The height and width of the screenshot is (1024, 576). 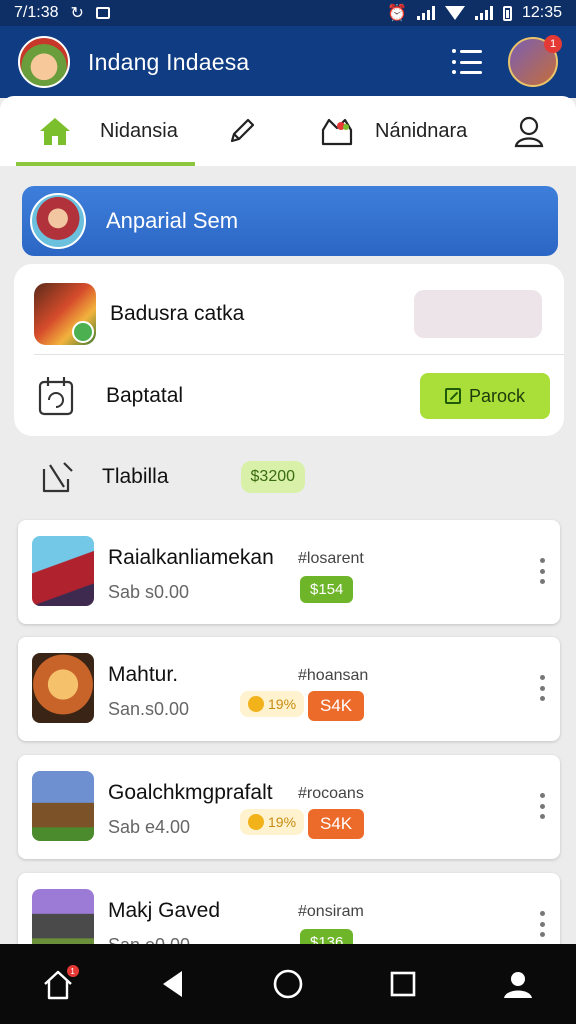 I want to click on tab-edit, so click(x=245, y=131).